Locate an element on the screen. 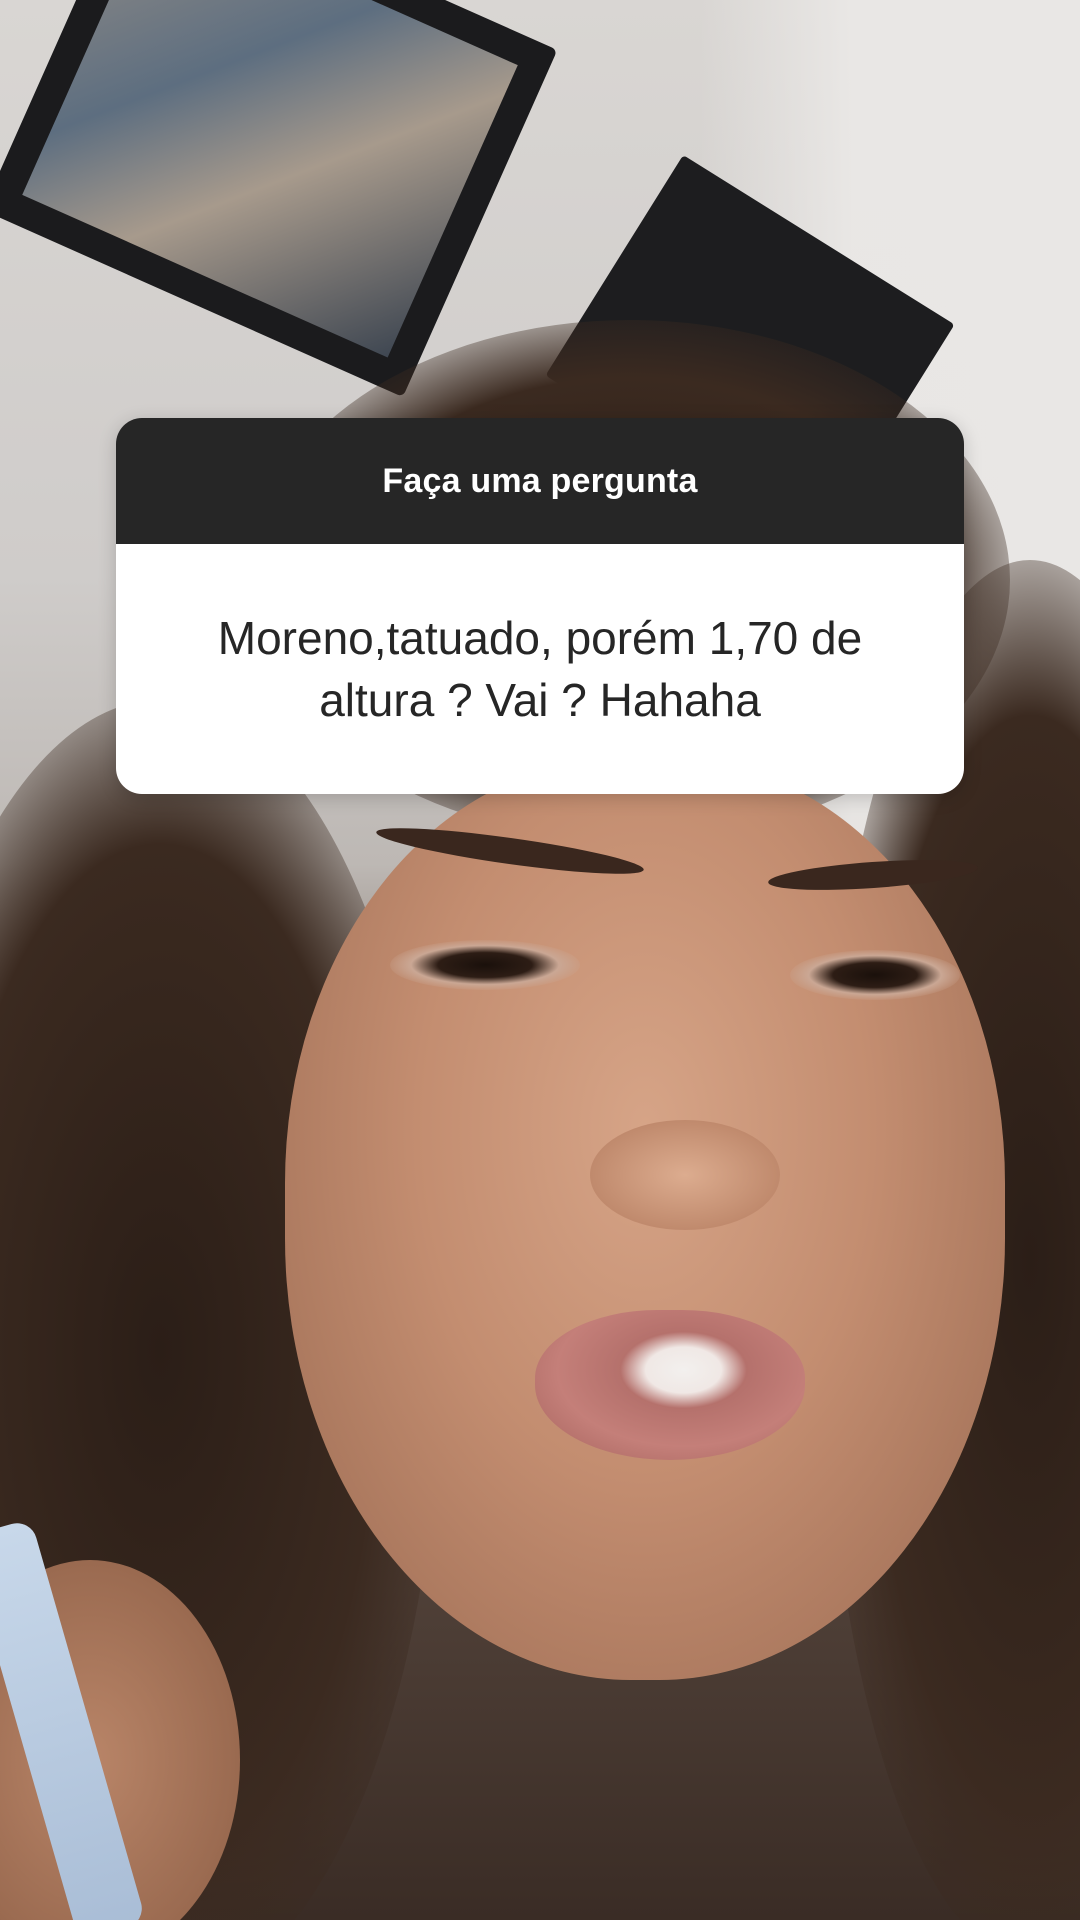 Image resolution: width=1080 pixels, height=1920 pixels. picture-frame-artwork is located at coordinates (270, 179).